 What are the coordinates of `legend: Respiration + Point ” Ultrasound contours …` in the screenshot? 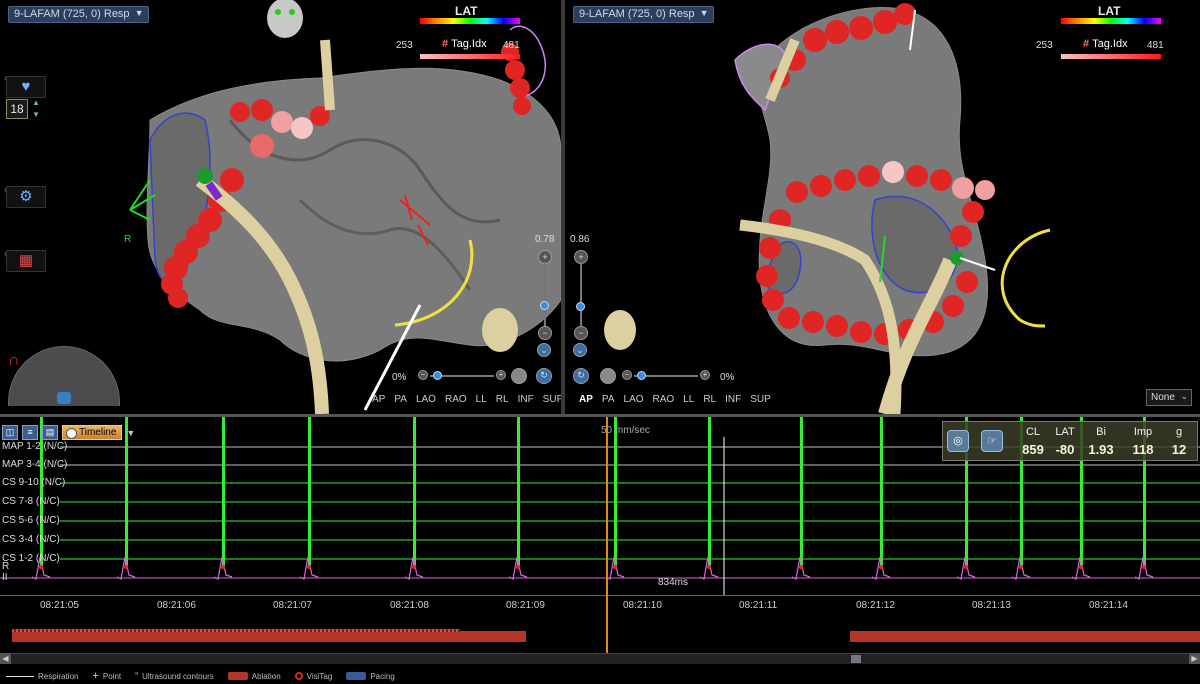 It's located at (600, 676).